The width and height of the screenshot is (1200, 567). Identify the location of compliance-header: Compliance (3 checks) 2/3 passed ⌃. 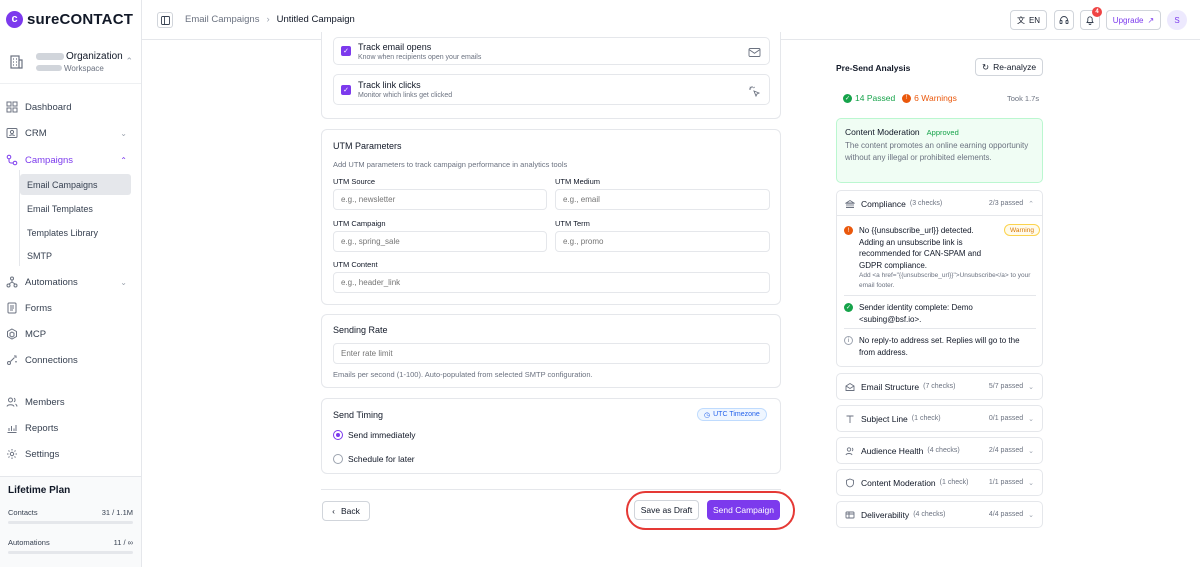
(939, 203).